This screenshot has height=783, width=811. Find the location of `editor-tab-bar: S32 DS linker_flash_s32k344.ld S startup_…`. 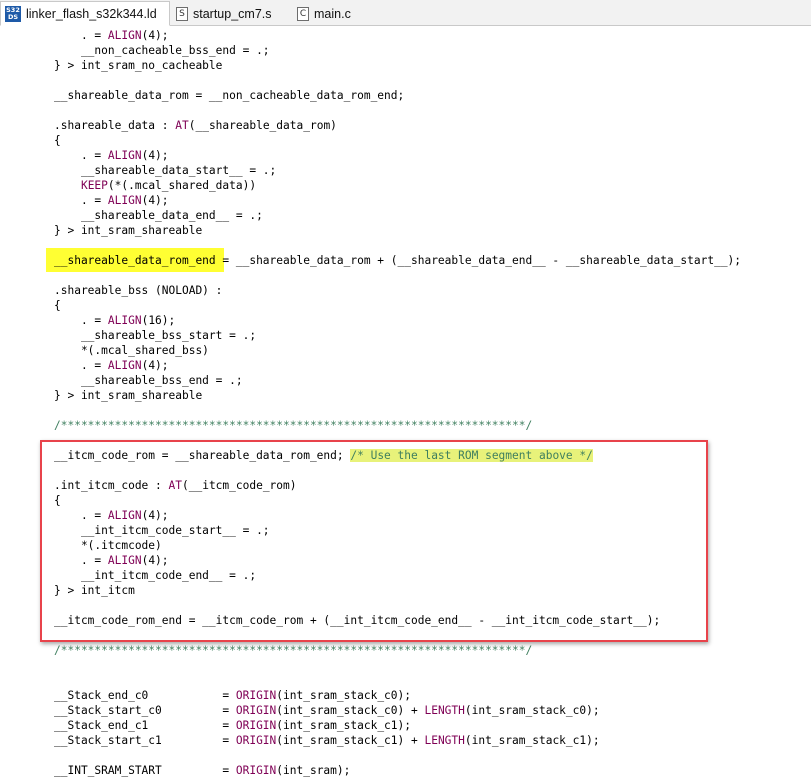

editor-tab-bar: S32 DS linker_flash_s32k344.ld S startup_… is located at coordinates (405, 13).